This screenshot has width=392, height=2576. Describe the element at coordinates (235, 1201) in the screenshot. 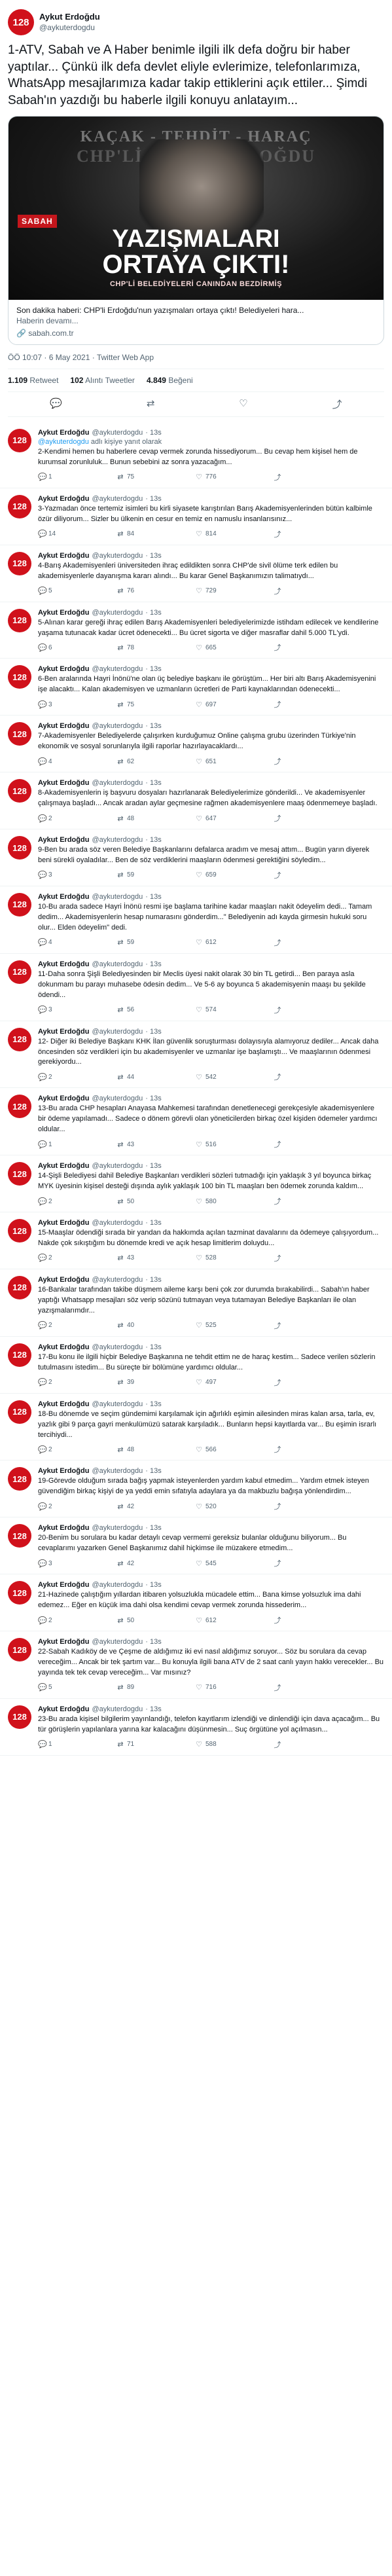

I see `like-action: ♡ 580` at that location.